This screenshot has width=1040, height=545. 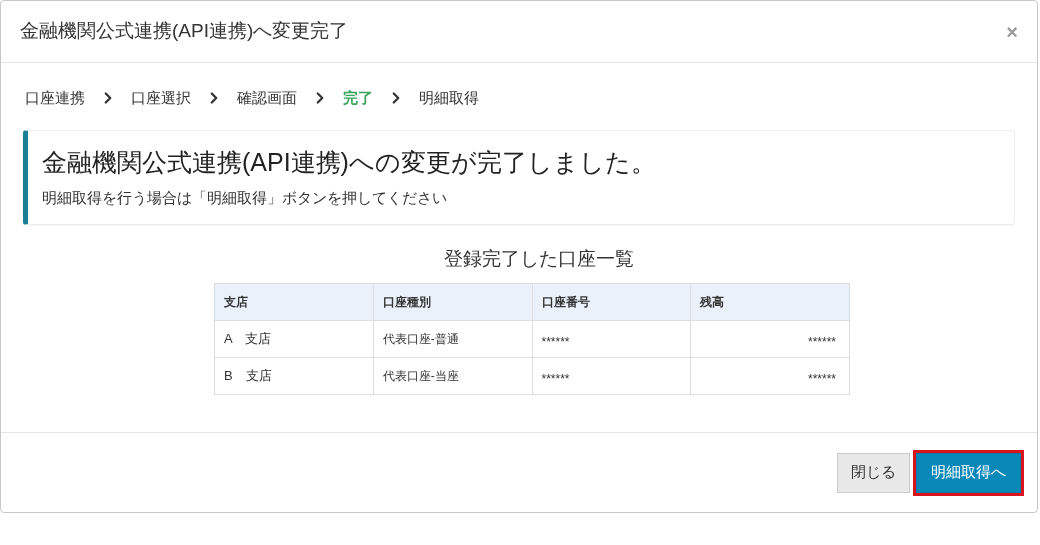 What do you see at coordinates (1012, 31) in the screenshot?
I see `close-button: ×` at bounding box center [1012, 31].